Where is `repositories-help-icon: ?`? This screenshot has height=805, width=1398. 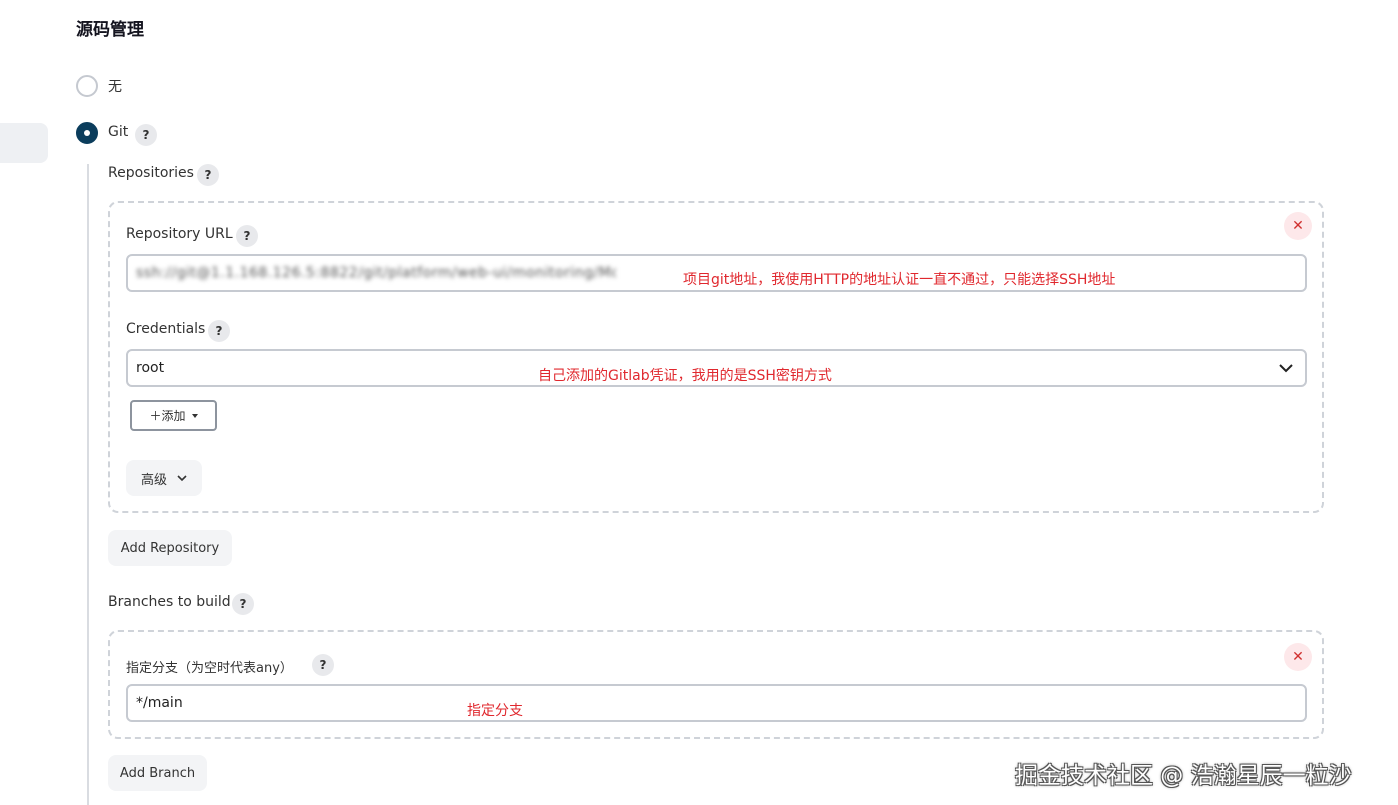 repositories-help-icon: ? is located at coordinates (208, 175).